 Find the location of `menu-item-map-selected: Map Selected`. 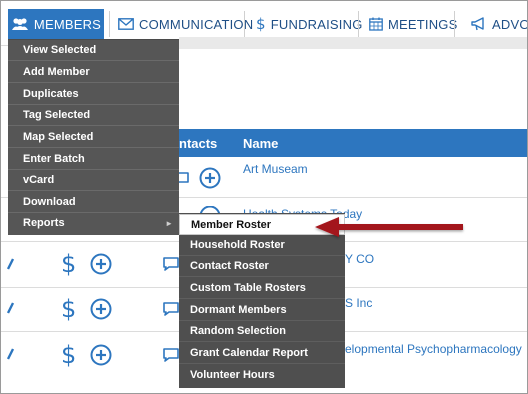

menu-item-map-selected: Map Selected is located at coordinates (93, 137).